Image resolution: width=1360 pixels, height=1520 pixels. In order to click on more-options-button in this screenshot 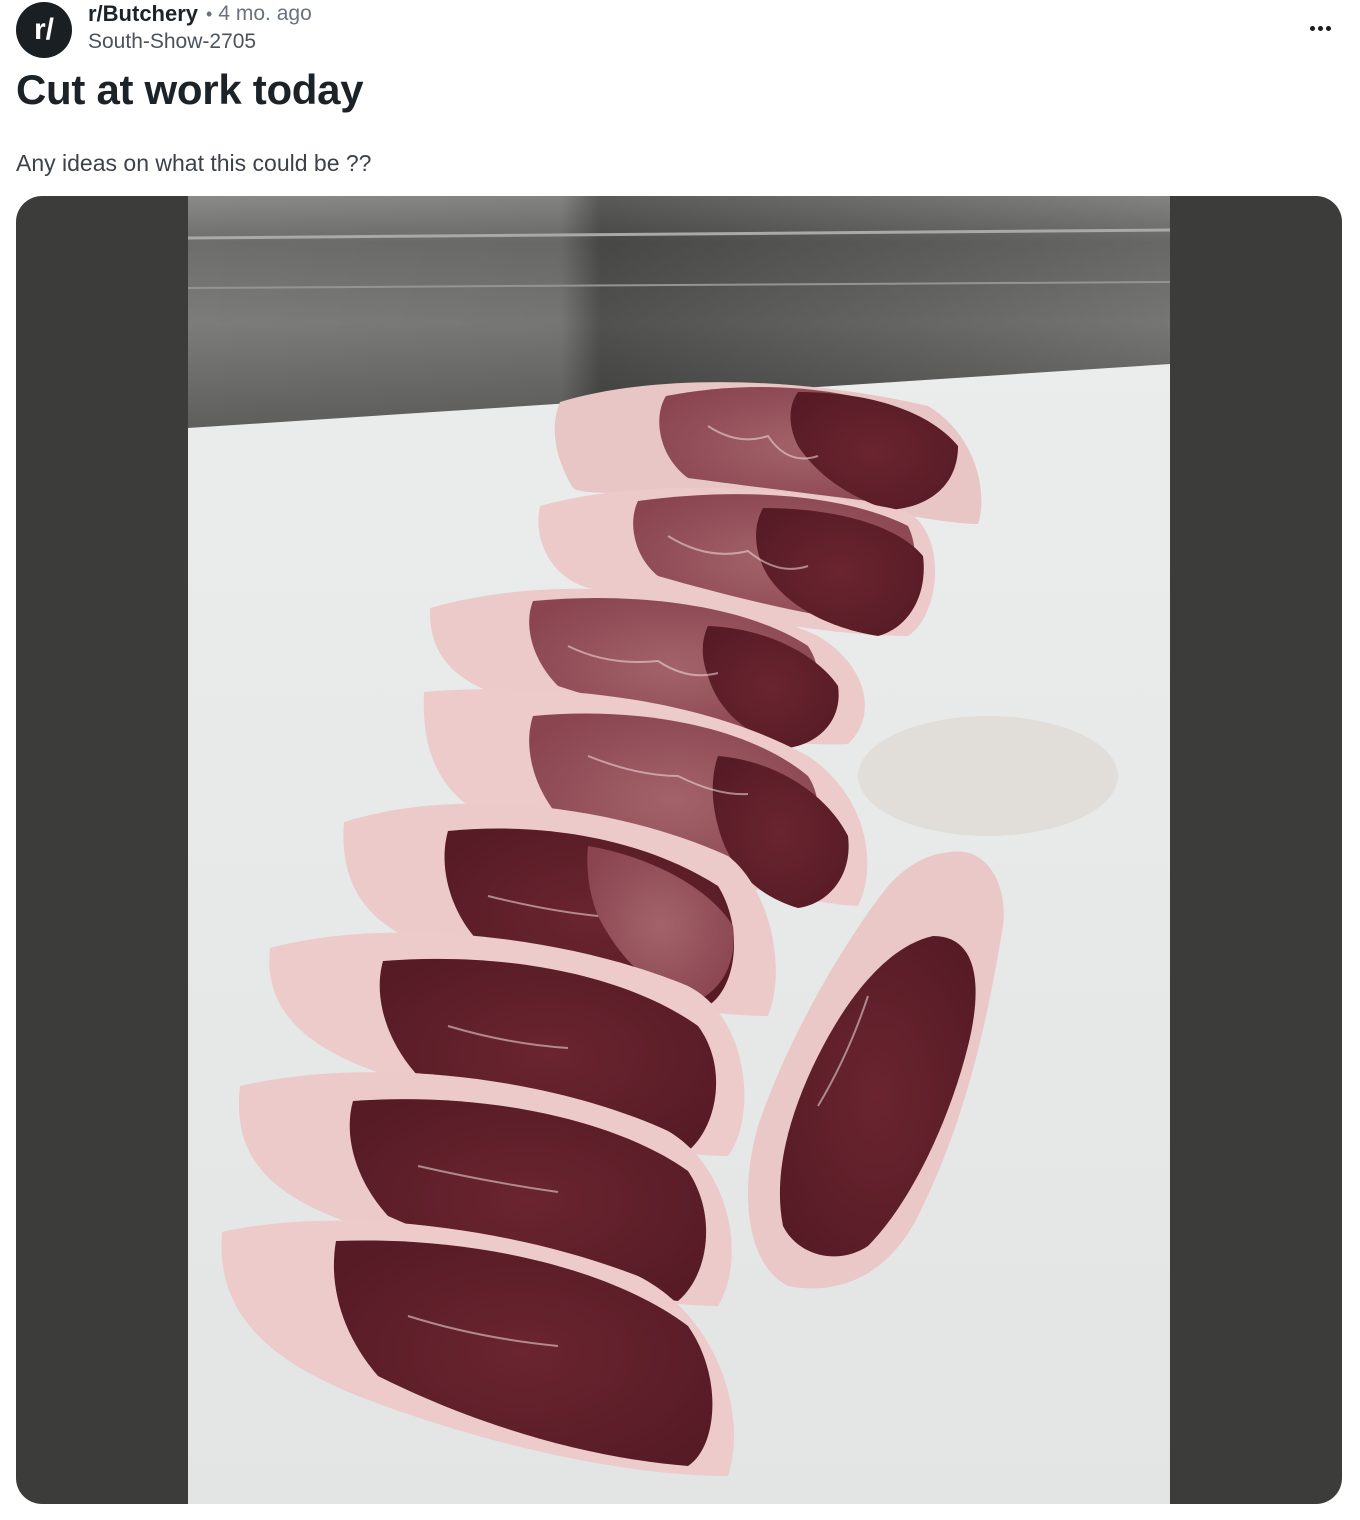, I will do `click(1320, 28)`.